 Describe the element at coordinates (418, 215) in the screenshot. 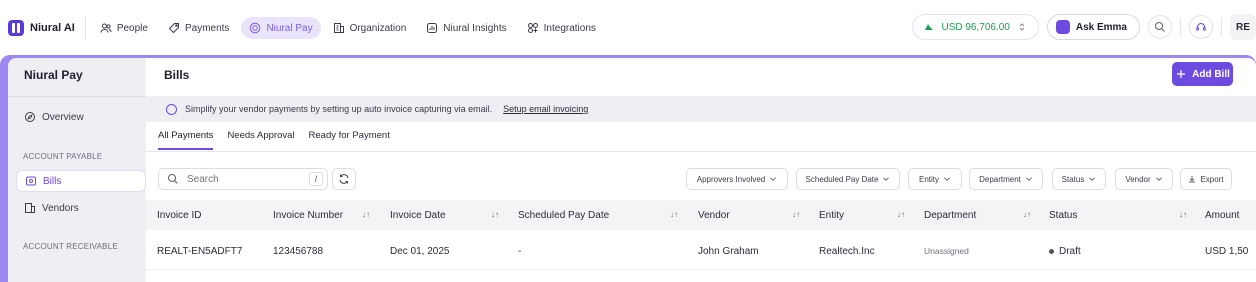

I see `col-invoice-date: Invoice Date` at that location.